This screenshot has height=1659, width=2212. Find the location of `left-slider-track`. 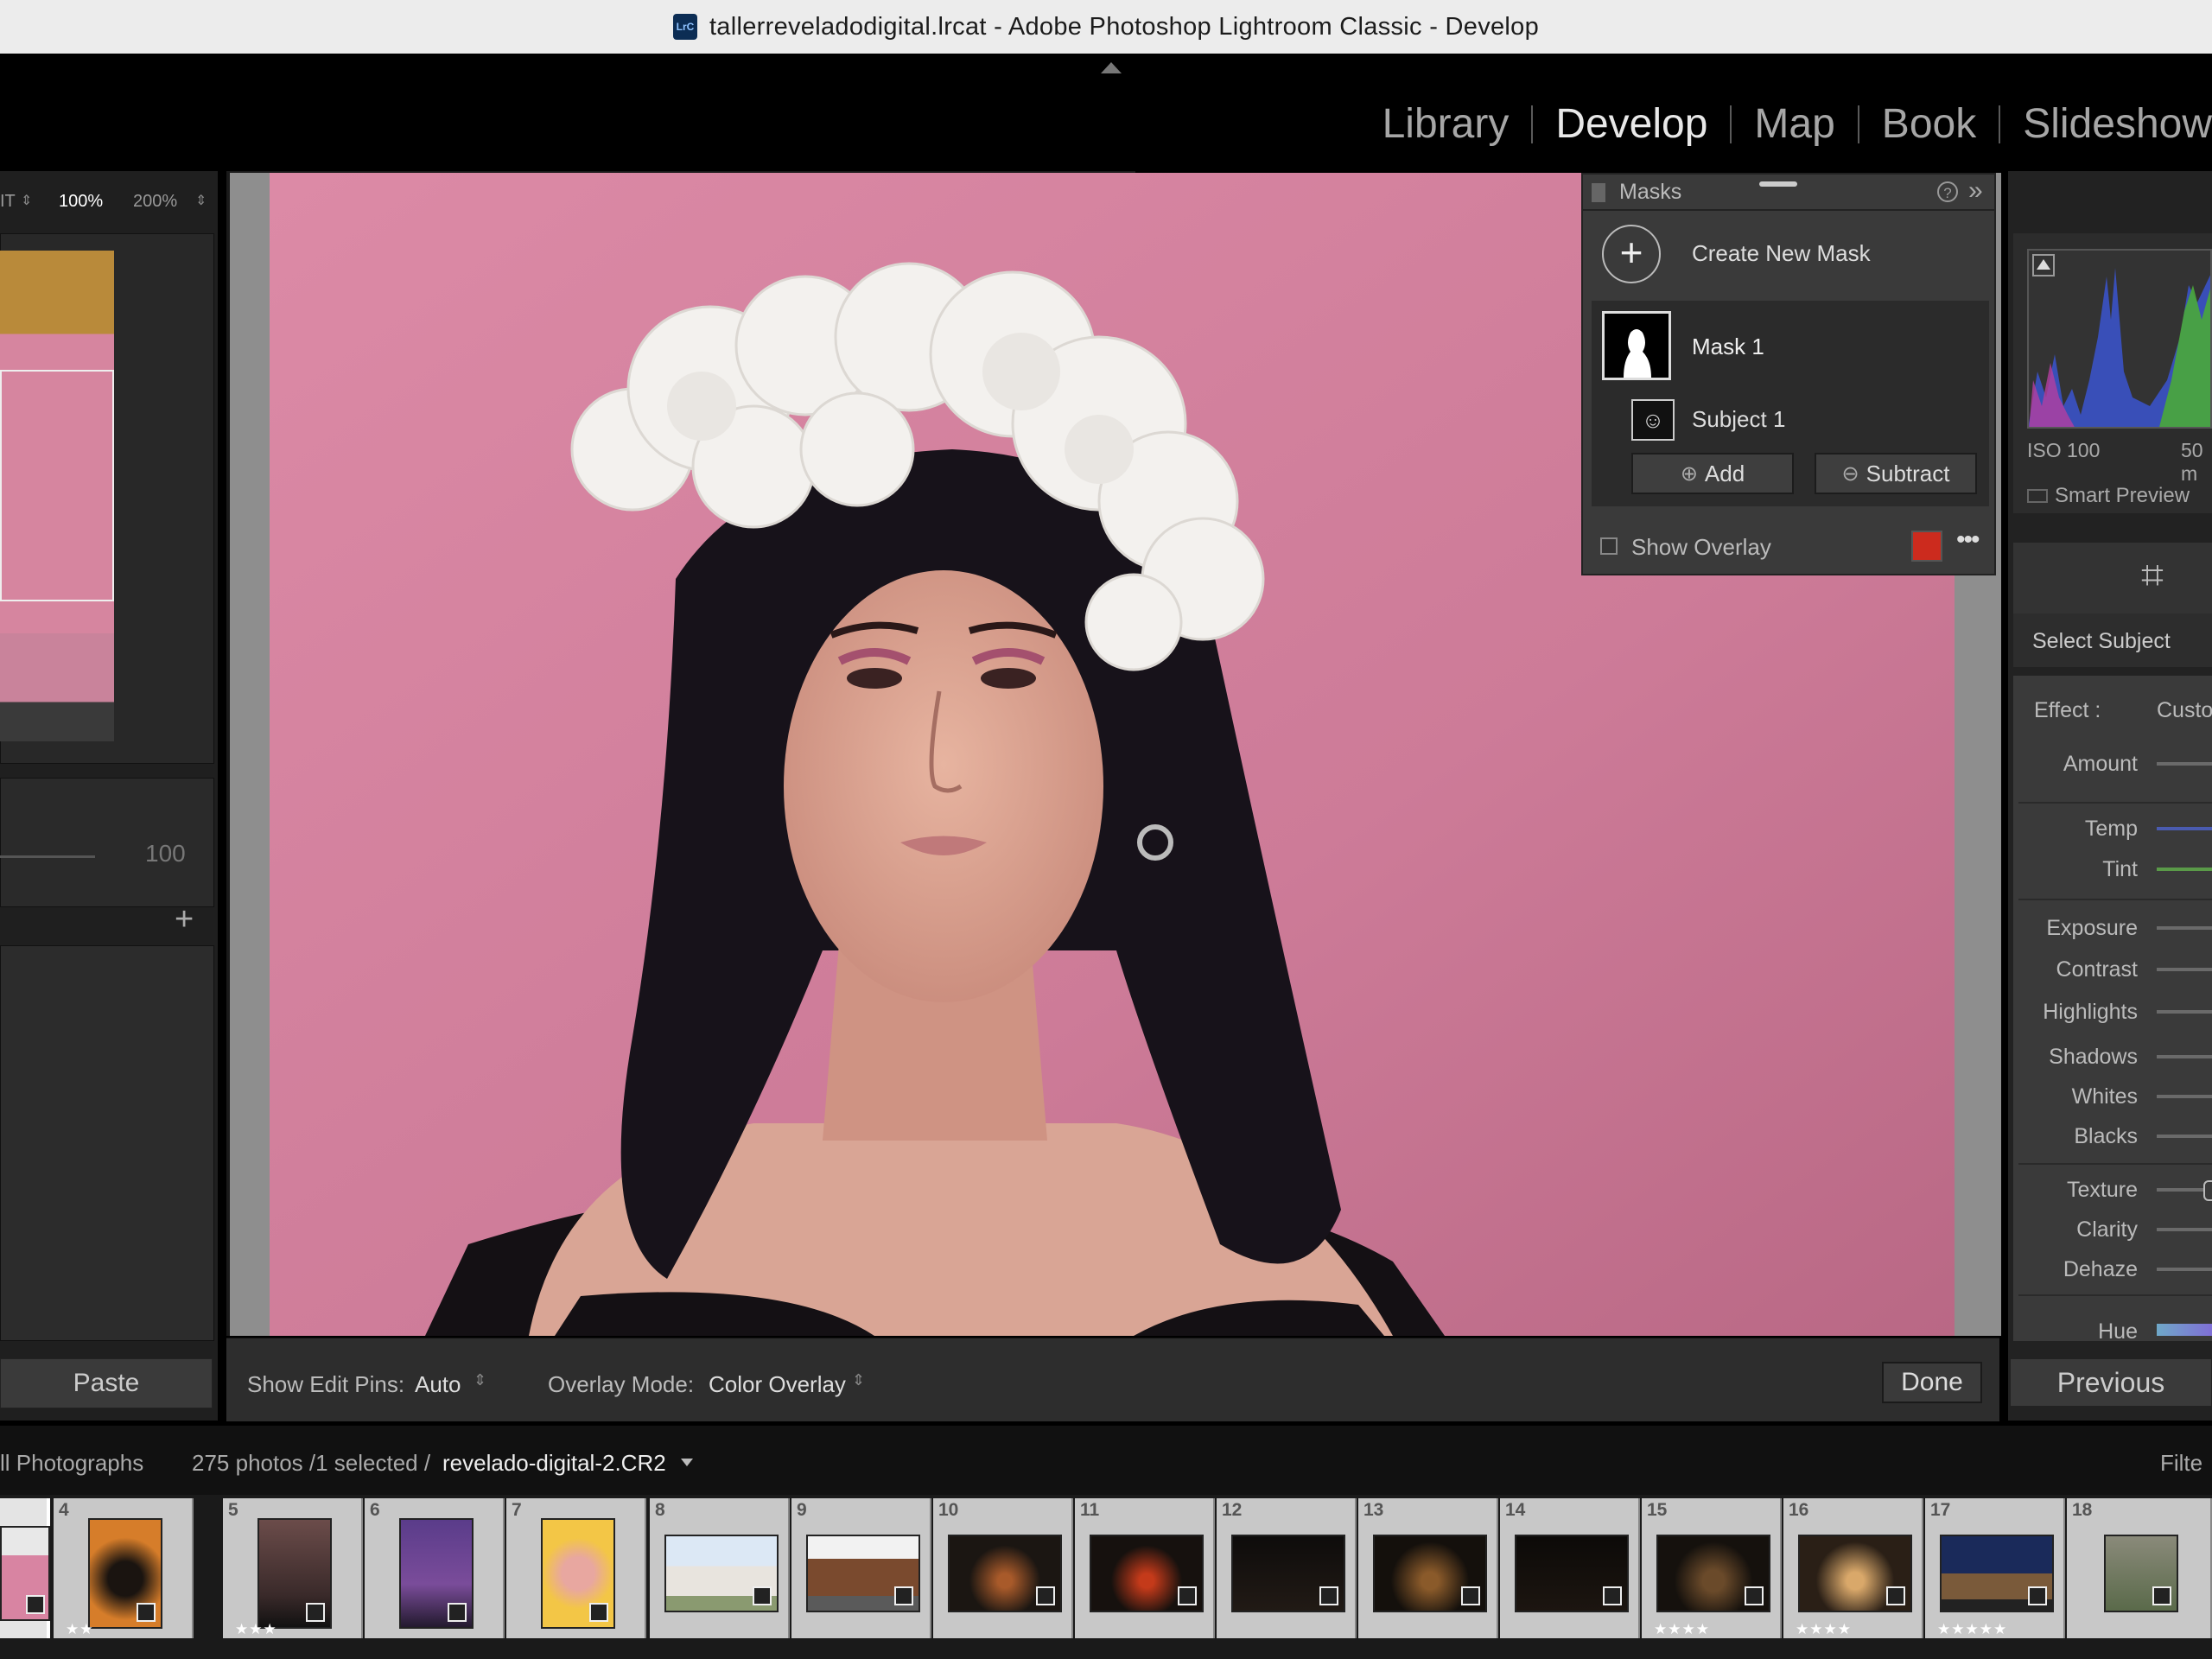

left-slider-track is located at coordinates (47, 856).